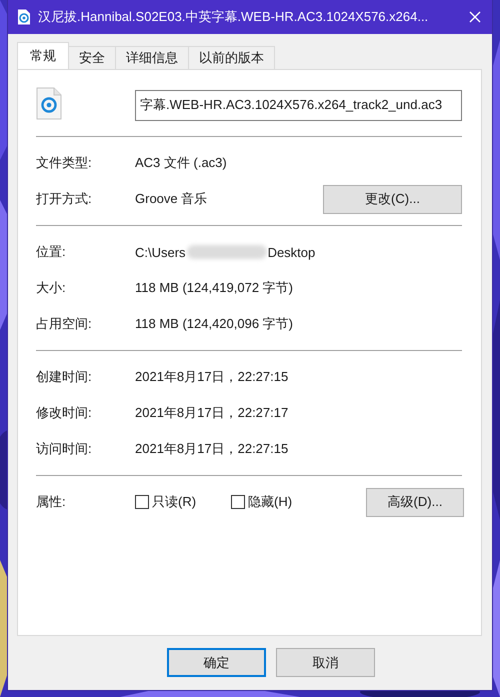 This screenshot has width=500, height=697. I want to click on tab: 常规, so click(43, 55).